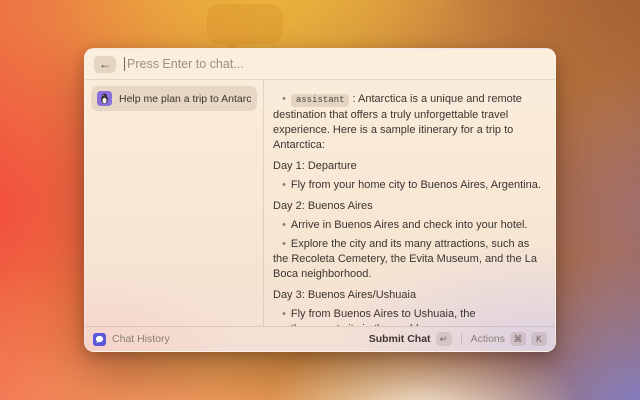 The image size is (640, 400). Describe the element at coordinates (185, 98) in the screenshot. I see `sidebar-item-label: Help me plan a trip to Antarctica` at that location.